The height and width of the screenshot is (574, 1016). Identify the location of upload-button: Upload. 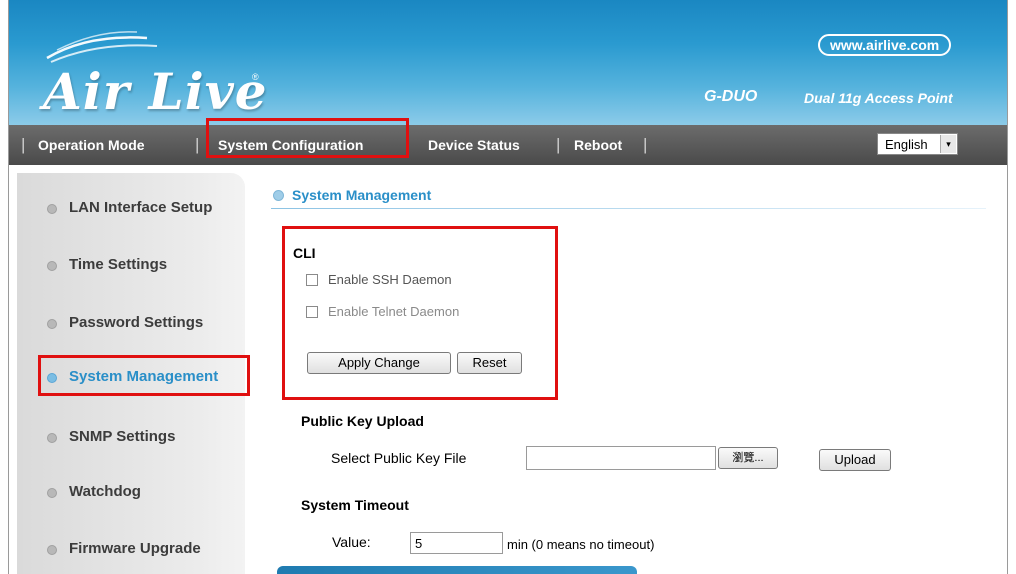
(855, 460).